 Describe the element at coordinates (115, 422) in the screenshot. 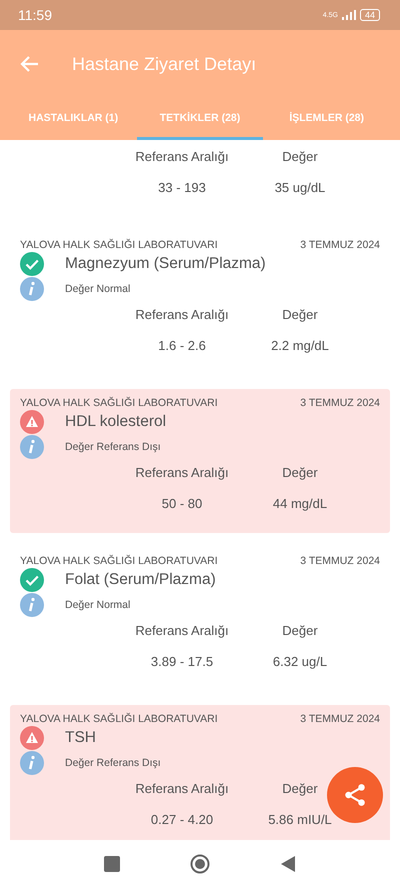

I see `test-name: HDL kolesterol` at that location.